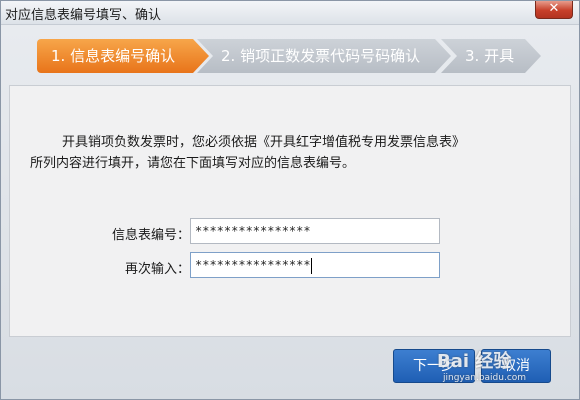 Image resolution: width=580 pixels, height=400 pixels. I want to click on confirm-number-input: ****************, so click(315, 265).